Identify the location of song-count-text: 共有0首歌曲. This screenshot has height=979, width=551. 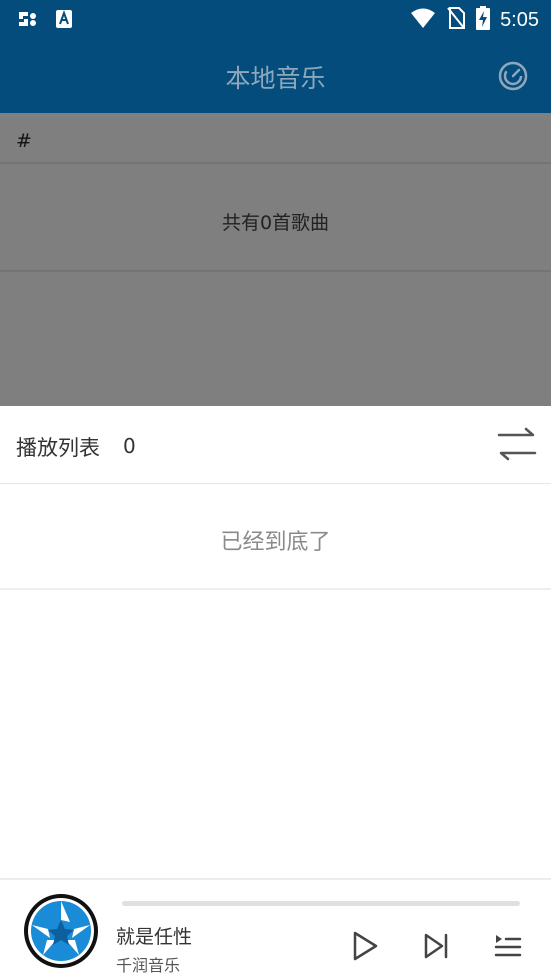
(275, 223).